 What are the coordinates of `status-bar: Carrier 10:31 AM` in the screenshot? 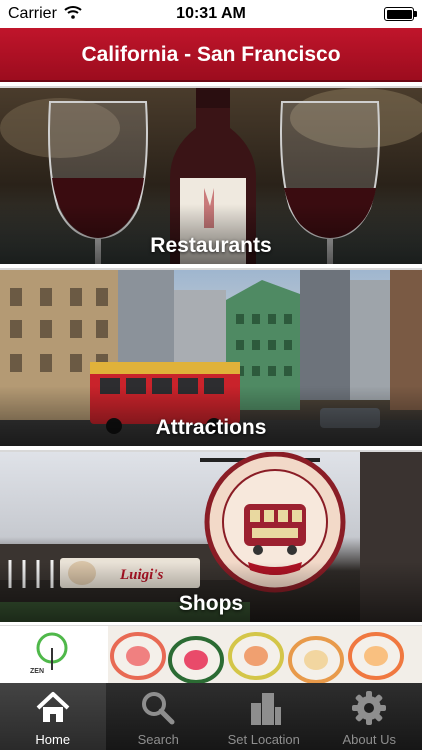 It's located at (211, 14).